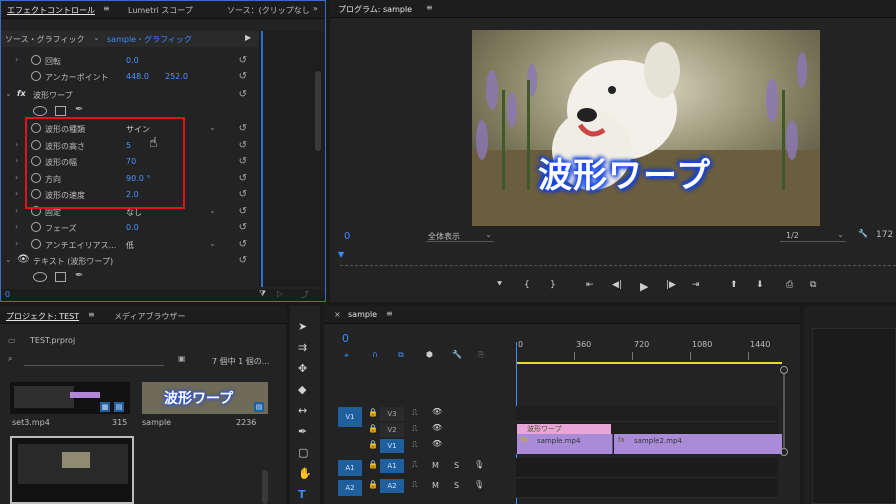 The image size is (896, 504). Describe the element at coordinates (392, 430) in the screenshot. I see `track-target: V2` at that location.